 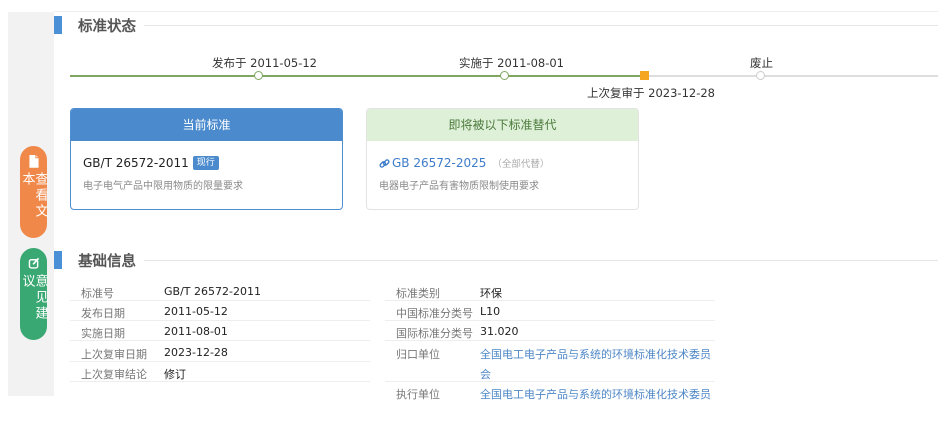 I want to click on info-value: GB/T 26572-2011, so click(x=212, y=291).